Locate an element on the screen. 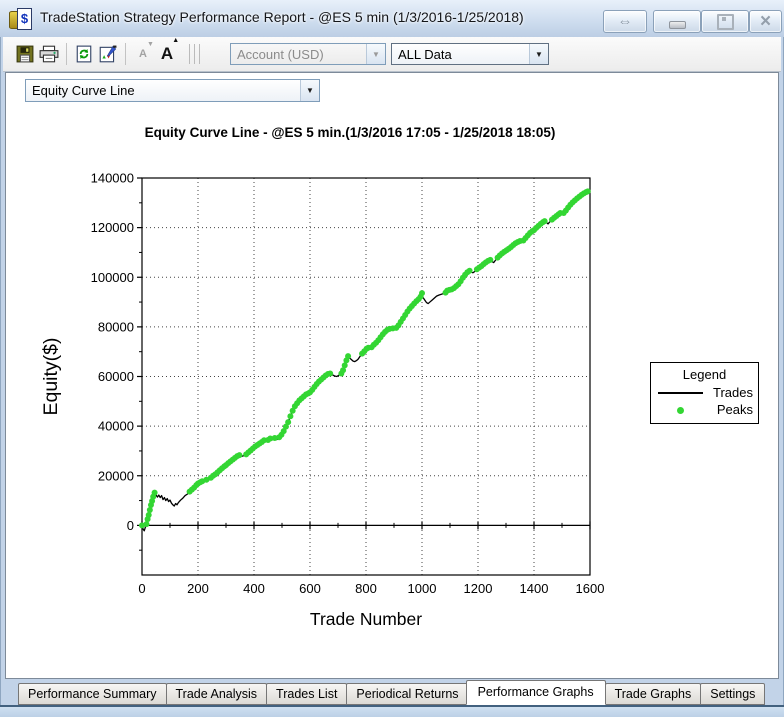 The height and width of the screenshot is (717, 784). account-dropdown-value: Account (USD) is located at coordinates (280, 54).